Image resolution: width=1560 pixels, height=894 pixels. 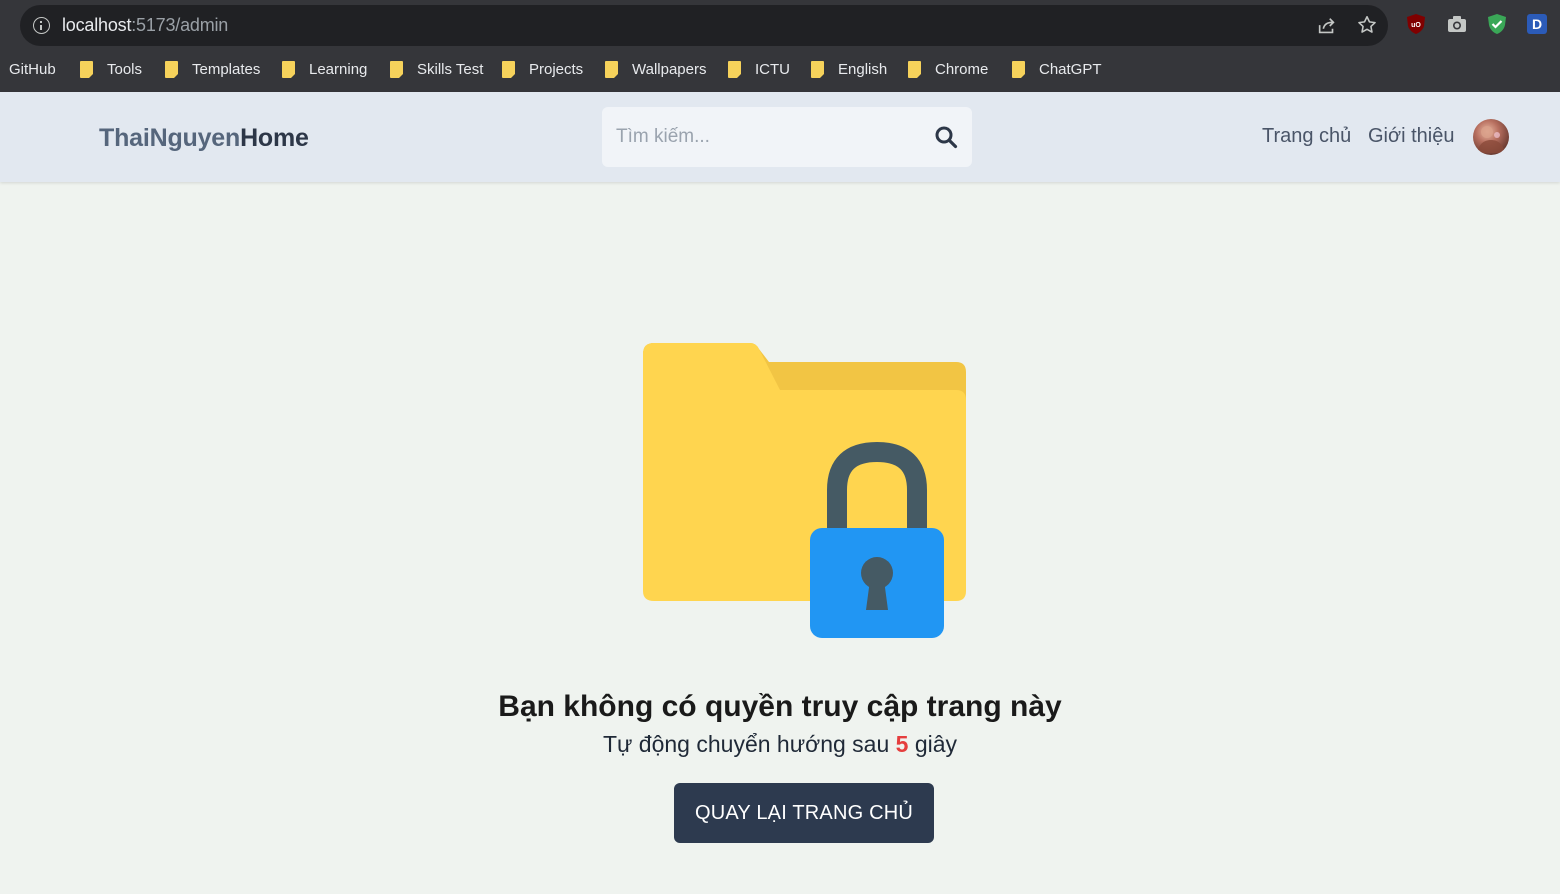 What do you see at coordinates (669, 69) in the screenshot?
I see `bookmark-label: Wallpapers` at bounding box center [669, 69].